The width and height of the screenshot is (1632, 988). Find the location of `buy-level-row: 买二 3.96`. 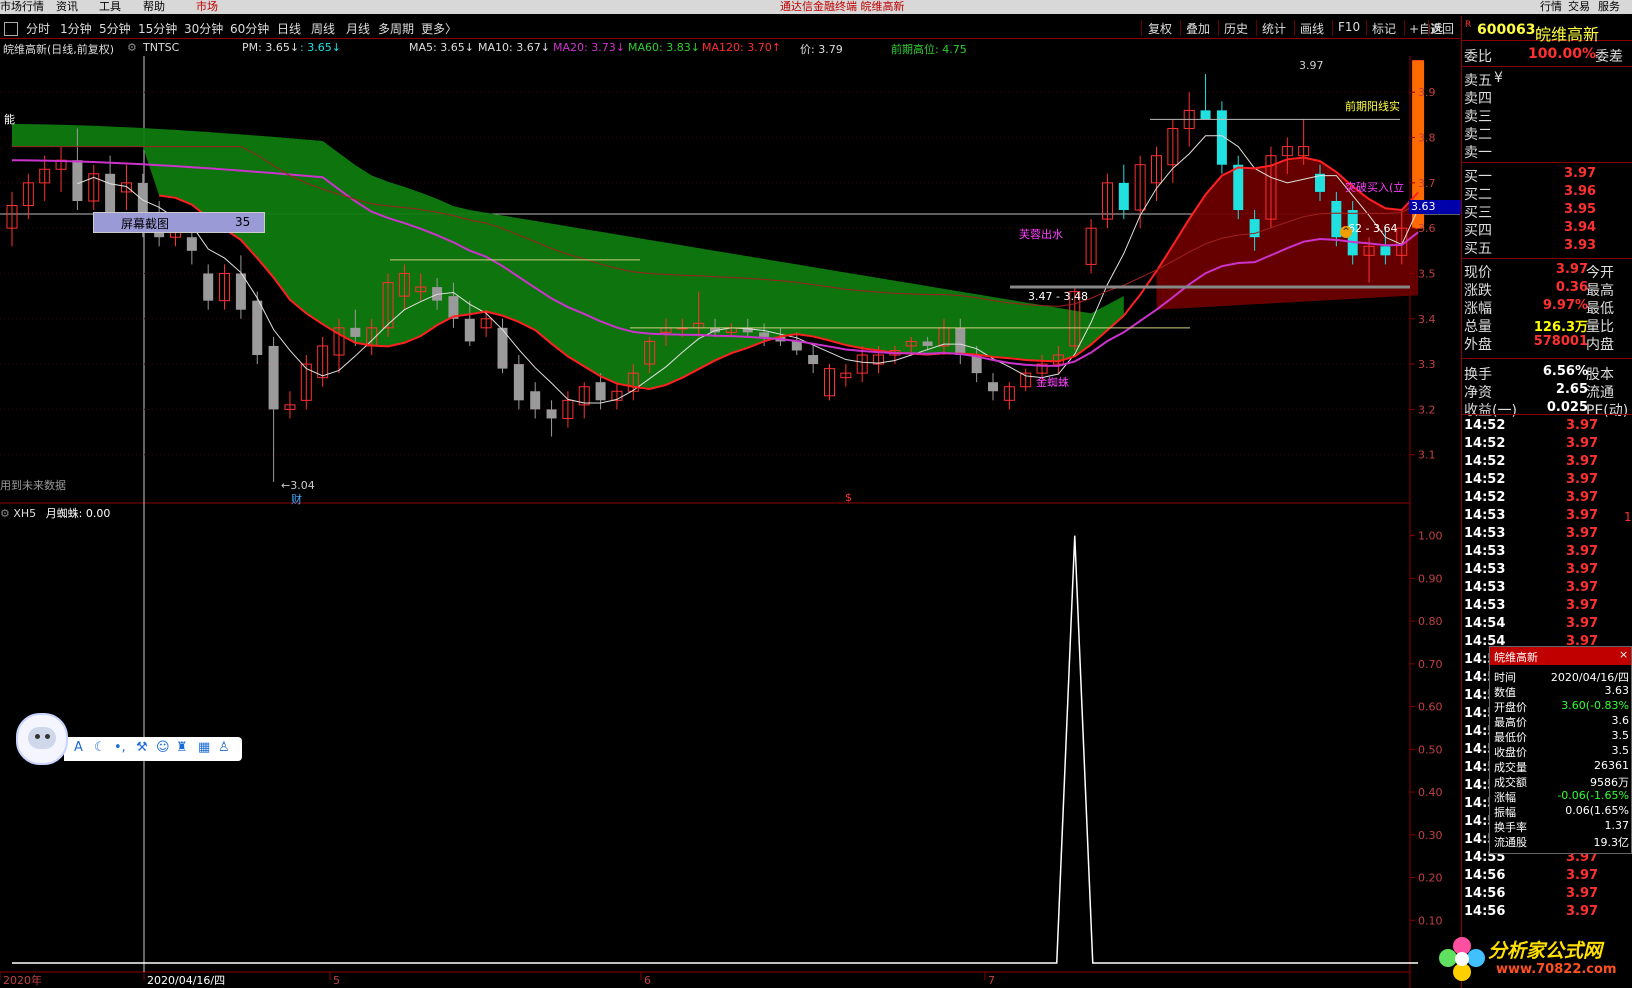

buy-level-row: 买二 3.96 is located at coordinates (1548, 193).